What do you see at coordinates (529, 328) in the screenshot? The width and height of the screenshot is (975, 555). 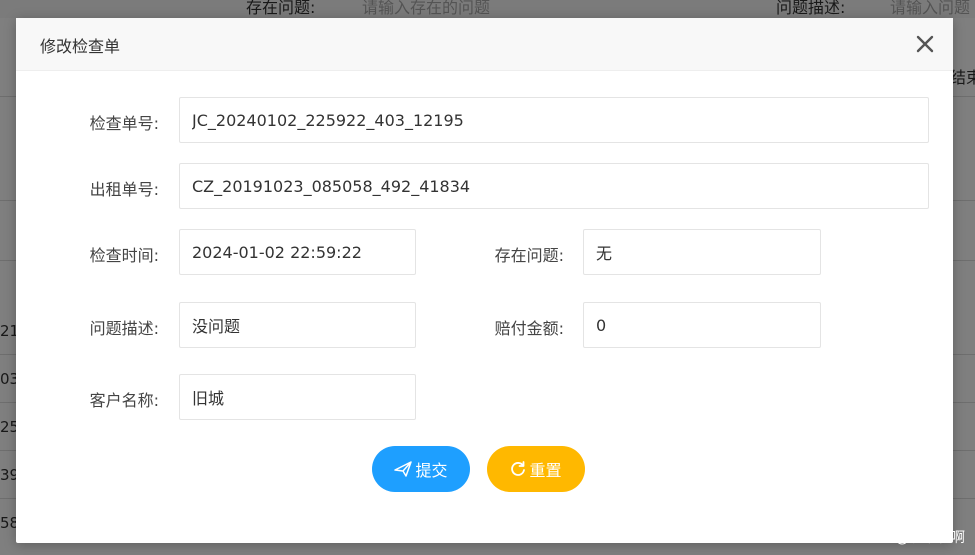 I see `compensation-amount-label: 赔付金额:` at bounding box center [529, 328].